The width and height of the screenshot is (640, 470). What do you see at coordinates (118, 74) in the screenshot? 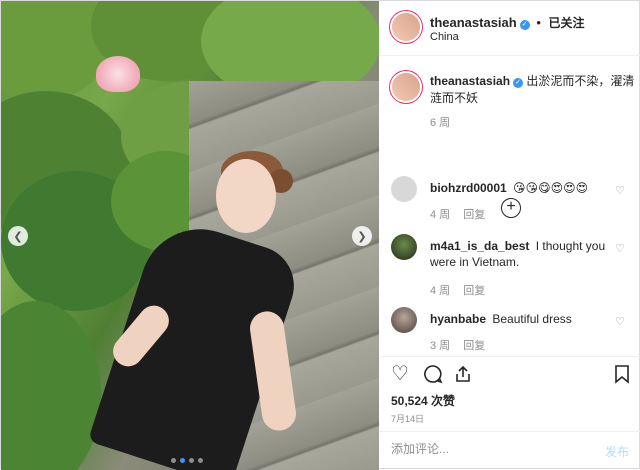
I see `lotus-flower` at bounding box center [118, 74].